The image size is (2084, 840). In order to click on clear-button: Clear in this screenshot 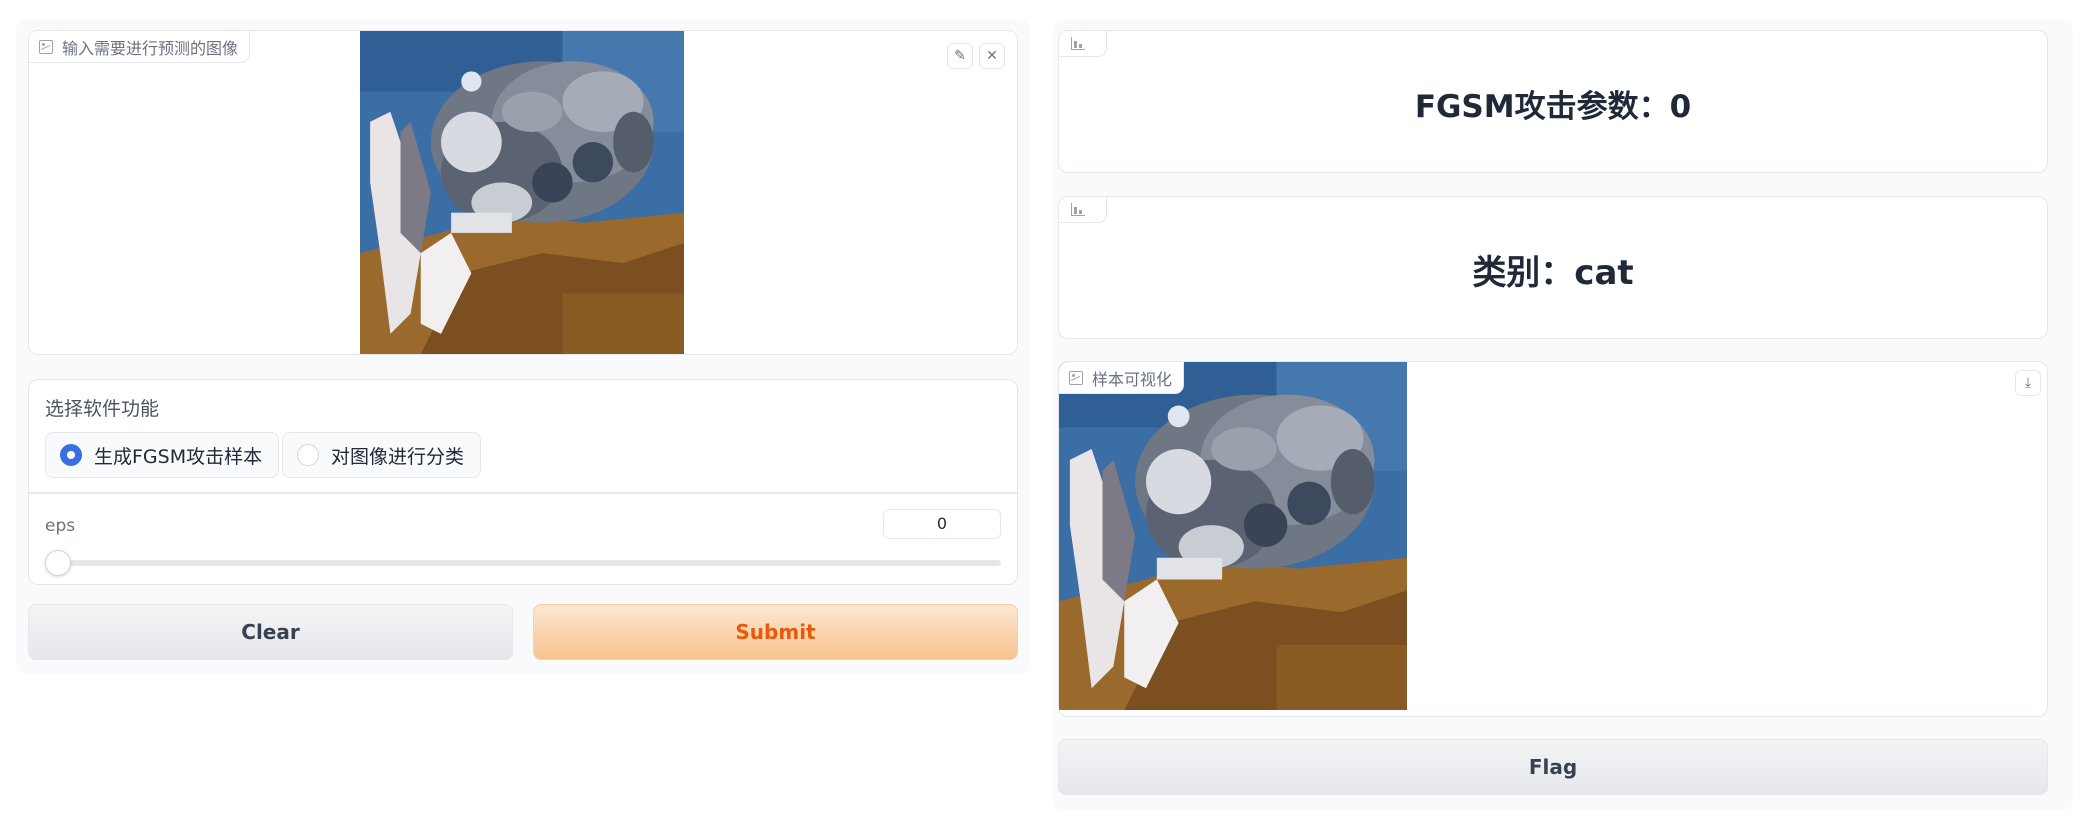, I will do `click(270, 632)`.